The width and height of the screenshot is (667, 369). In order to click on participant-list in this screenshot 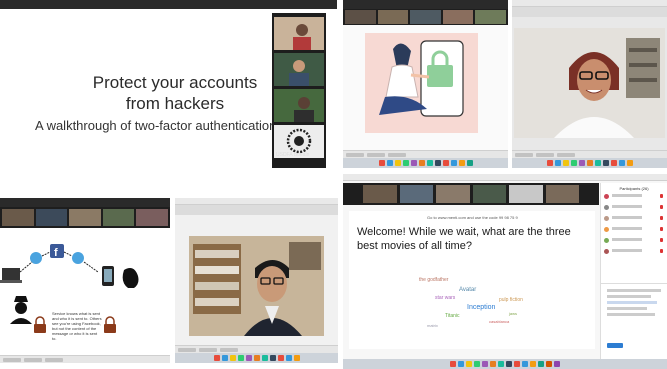, I will do `click(634, 224)`.